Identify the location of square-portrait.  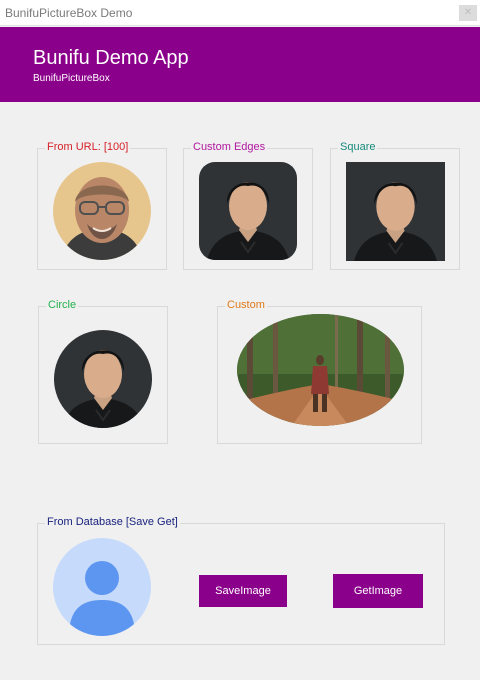
(395, 211).